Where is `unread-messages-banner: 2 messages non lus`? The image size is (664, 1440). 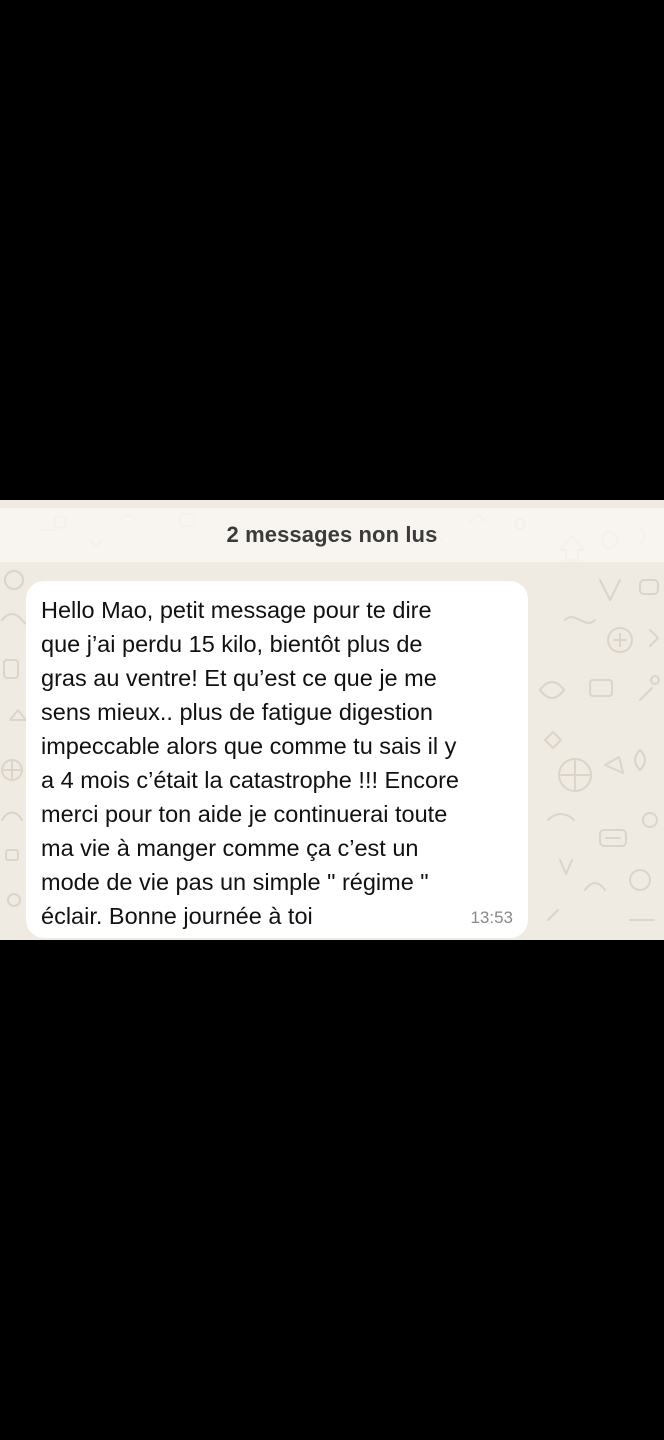
unread-messages-banner: 2 messages non lus is located at coordinates (332, 535).